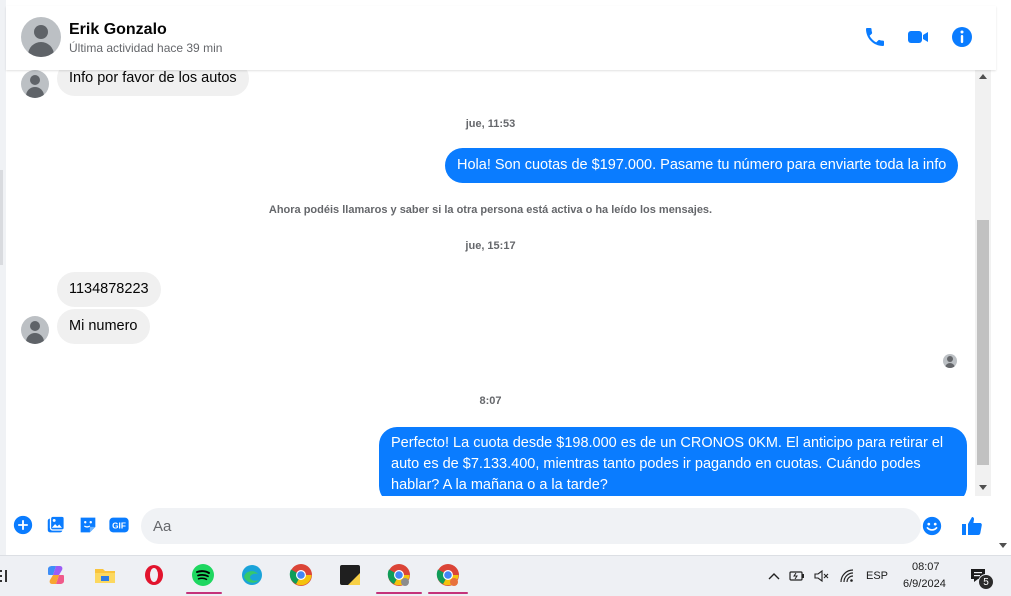 Image resolution: width=1011 pixels, height=596 pixels. Describe the element at coordinates (490, 401) in the screenshot. I see `timestamp: 8:07` at that location.